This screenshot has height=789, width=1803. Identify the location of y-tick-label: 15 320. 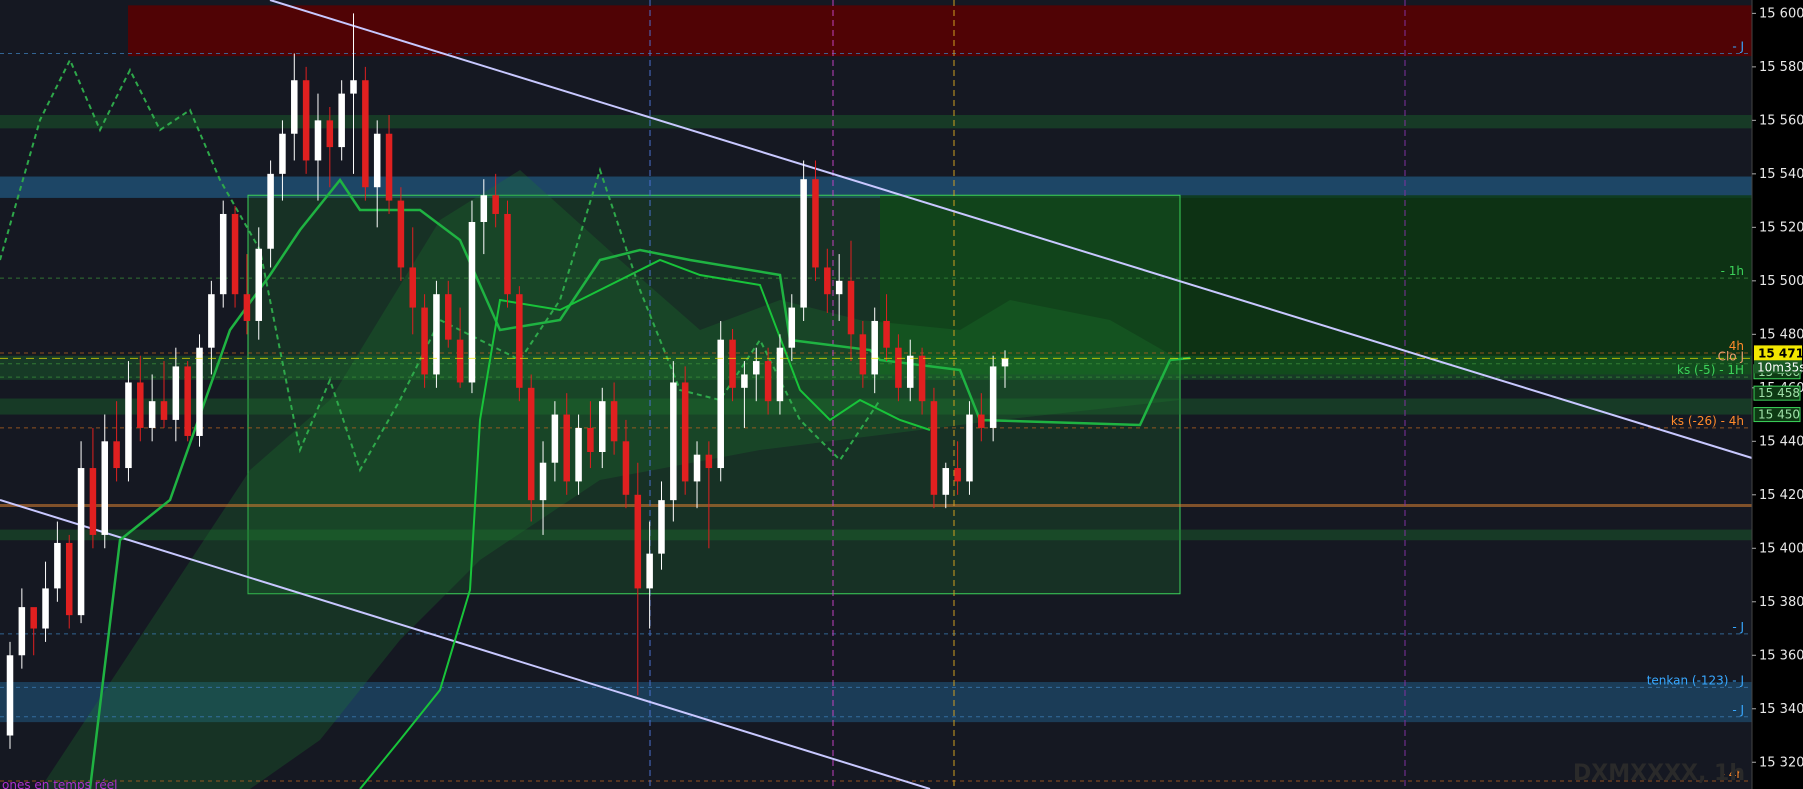
(1781, 762).